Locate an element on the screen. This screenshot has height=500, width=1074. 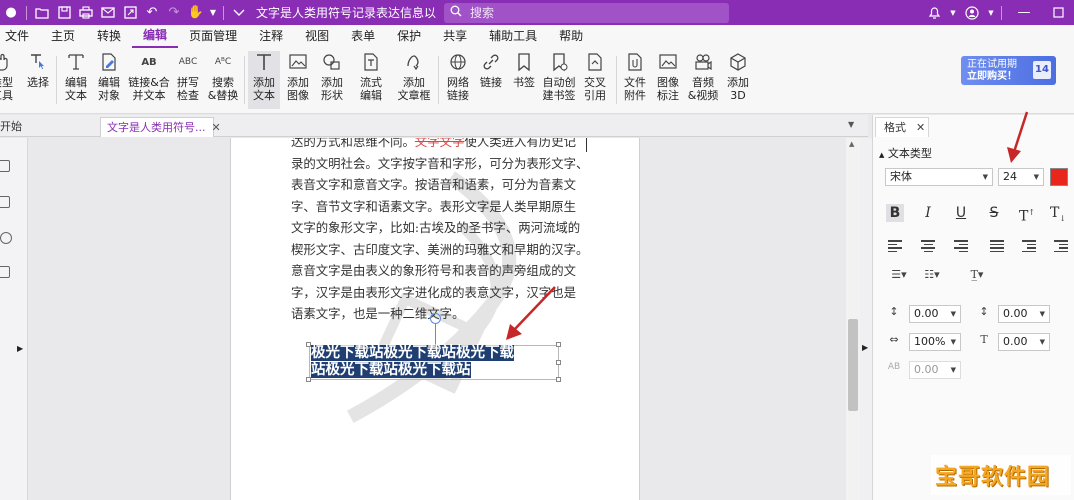
comment-panel-icon is located at coordinates (6, 238).